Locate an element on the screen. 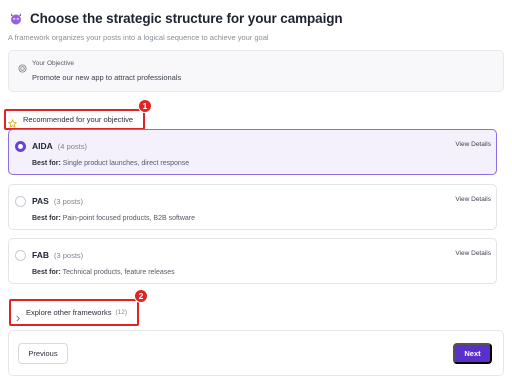  recommended-header: Recommended for your objective is located at coordinates (74, 119).